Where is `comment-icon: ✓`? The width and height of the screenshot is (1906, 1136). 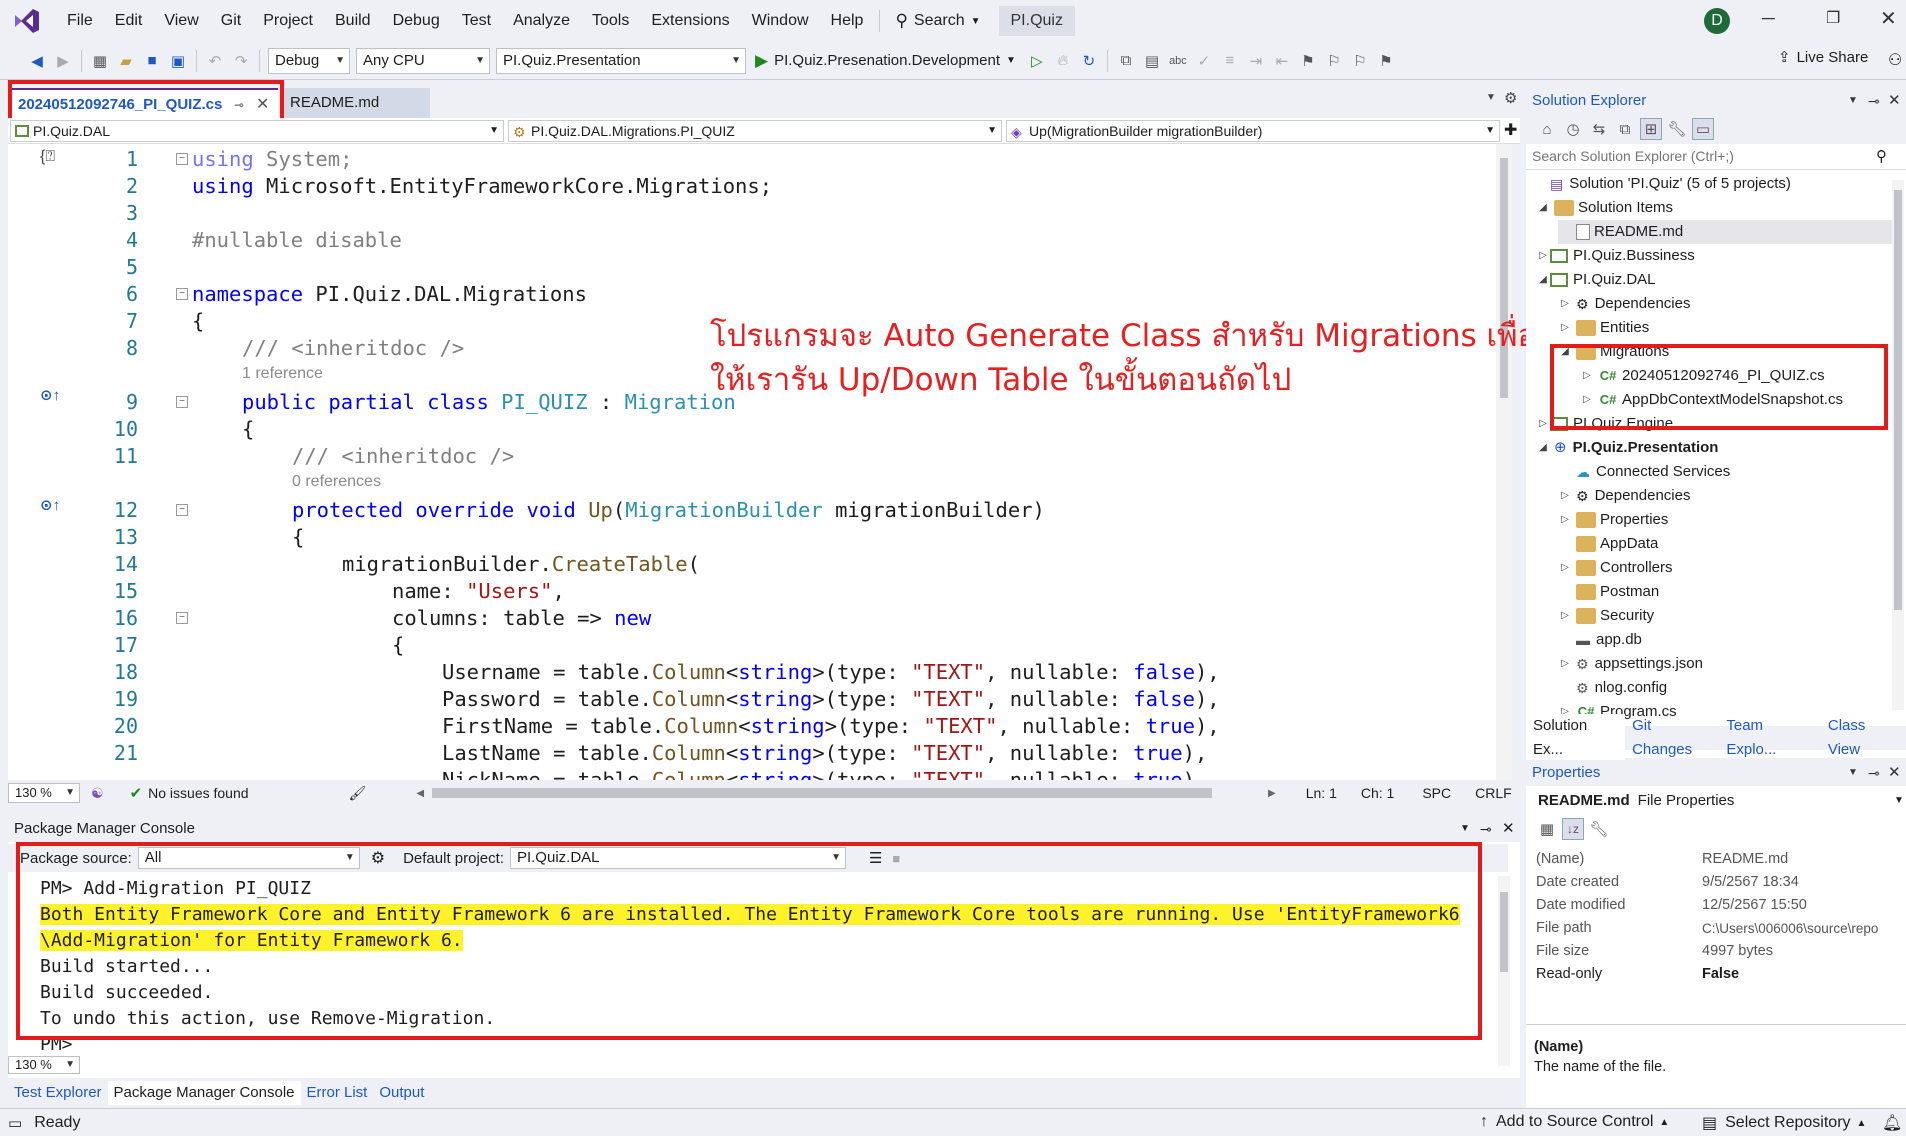
comment-icon: ✓ is located at coordinates (1204, 61).